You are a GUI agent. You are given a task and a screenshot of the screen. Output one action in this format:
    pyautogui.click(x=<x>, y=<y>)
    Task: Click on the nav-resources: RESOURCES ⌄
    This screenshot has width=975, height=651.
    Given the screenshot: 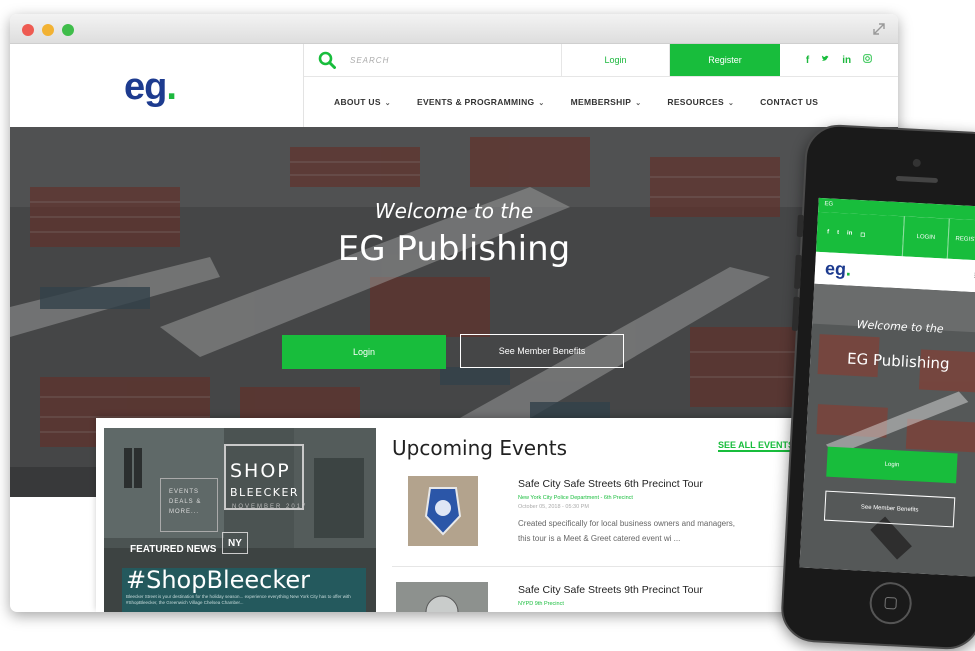 What is the action you would take?
    pyautogui.click(x=700, y=102)
    